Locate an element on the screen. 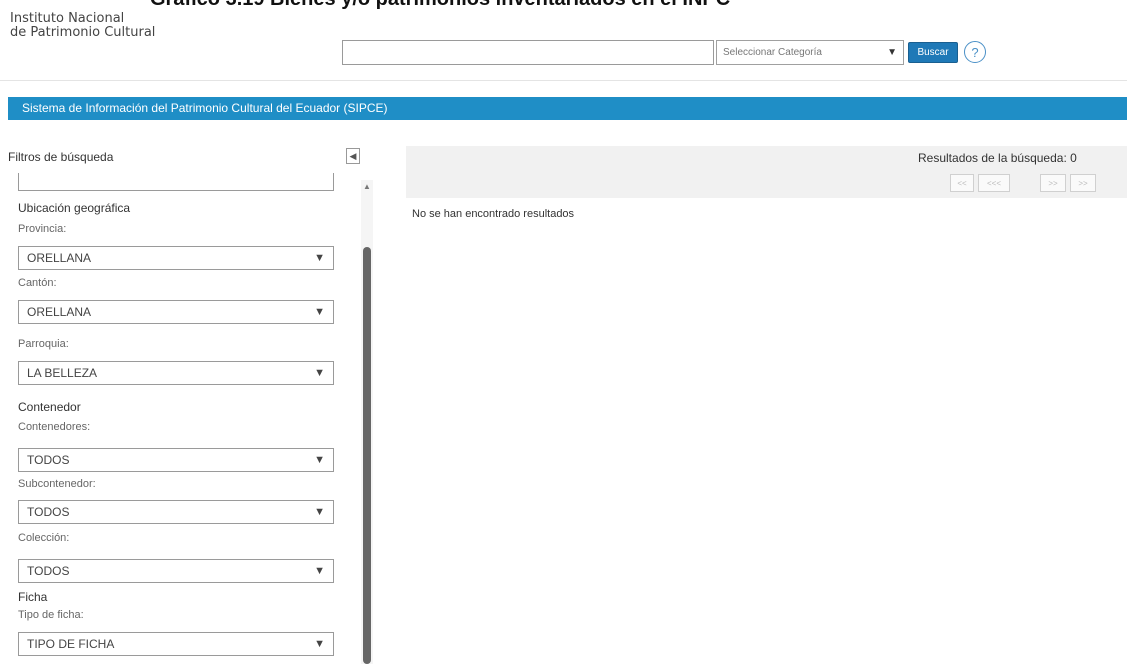 The width and height of the screenshot is (1127, 664). canton-select: ORELLANA ▼ is located at coordinates (176, 312).